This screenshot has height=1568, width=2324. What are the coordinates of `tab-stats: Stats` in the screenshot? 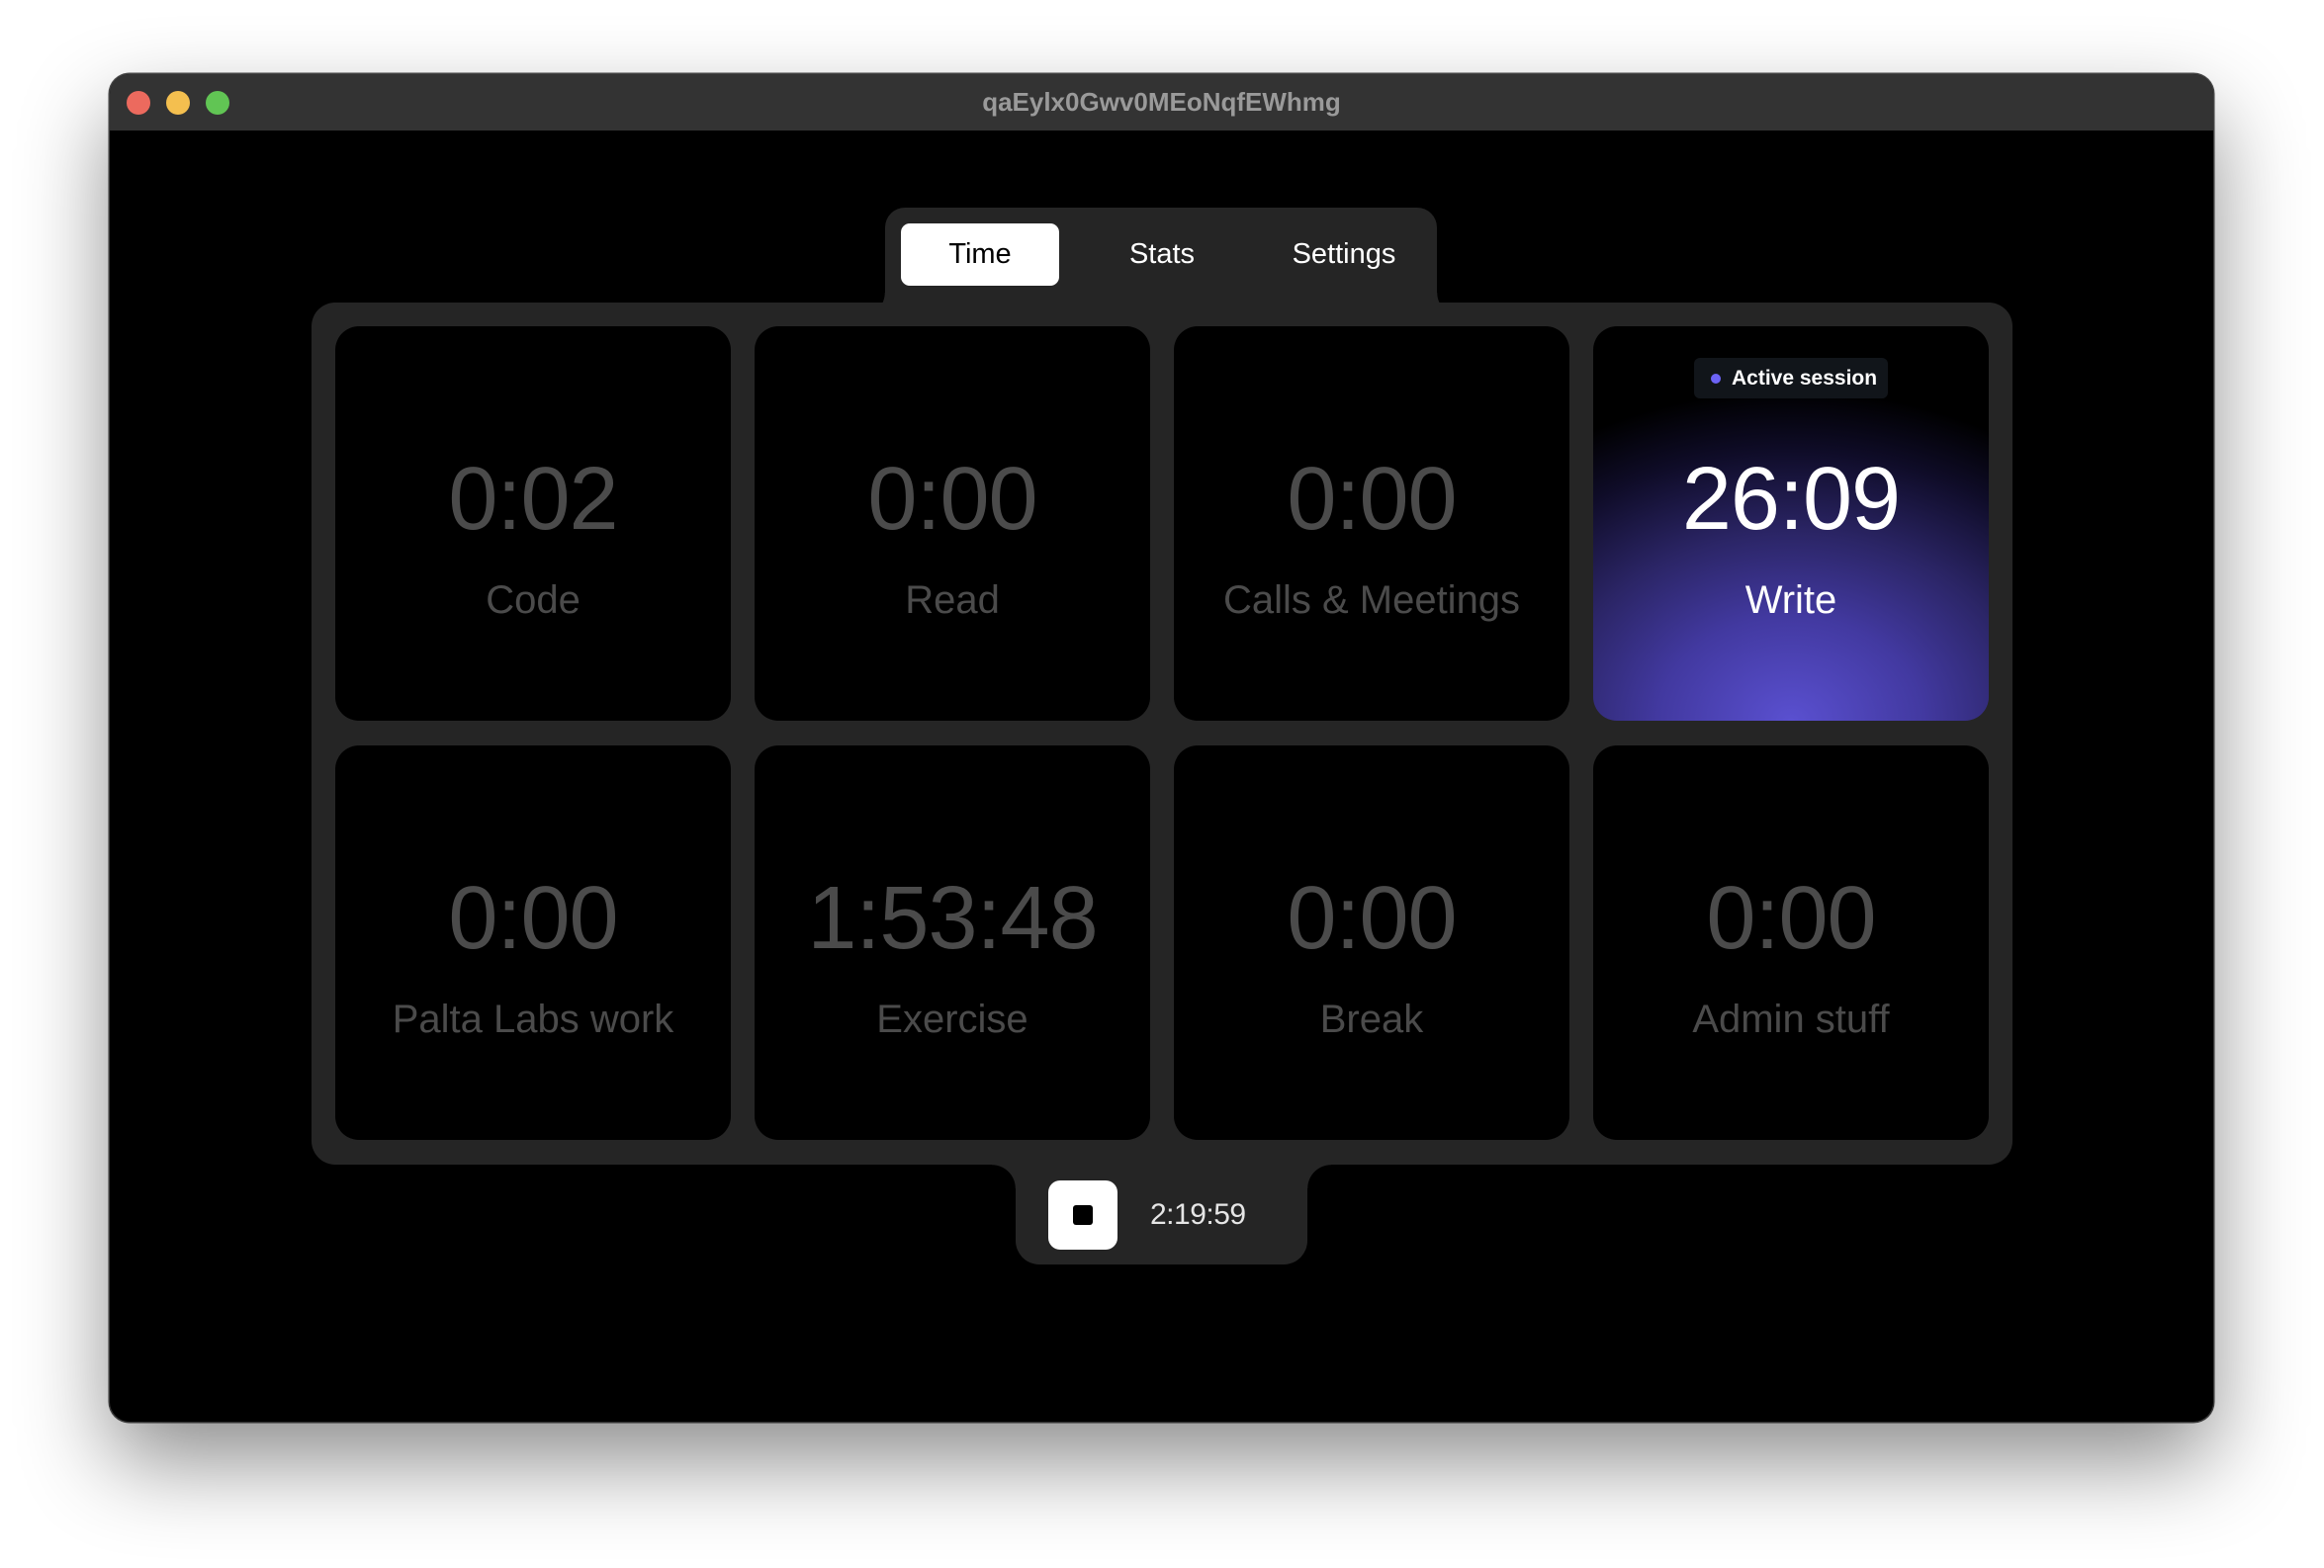 It's located at (1162, 254).